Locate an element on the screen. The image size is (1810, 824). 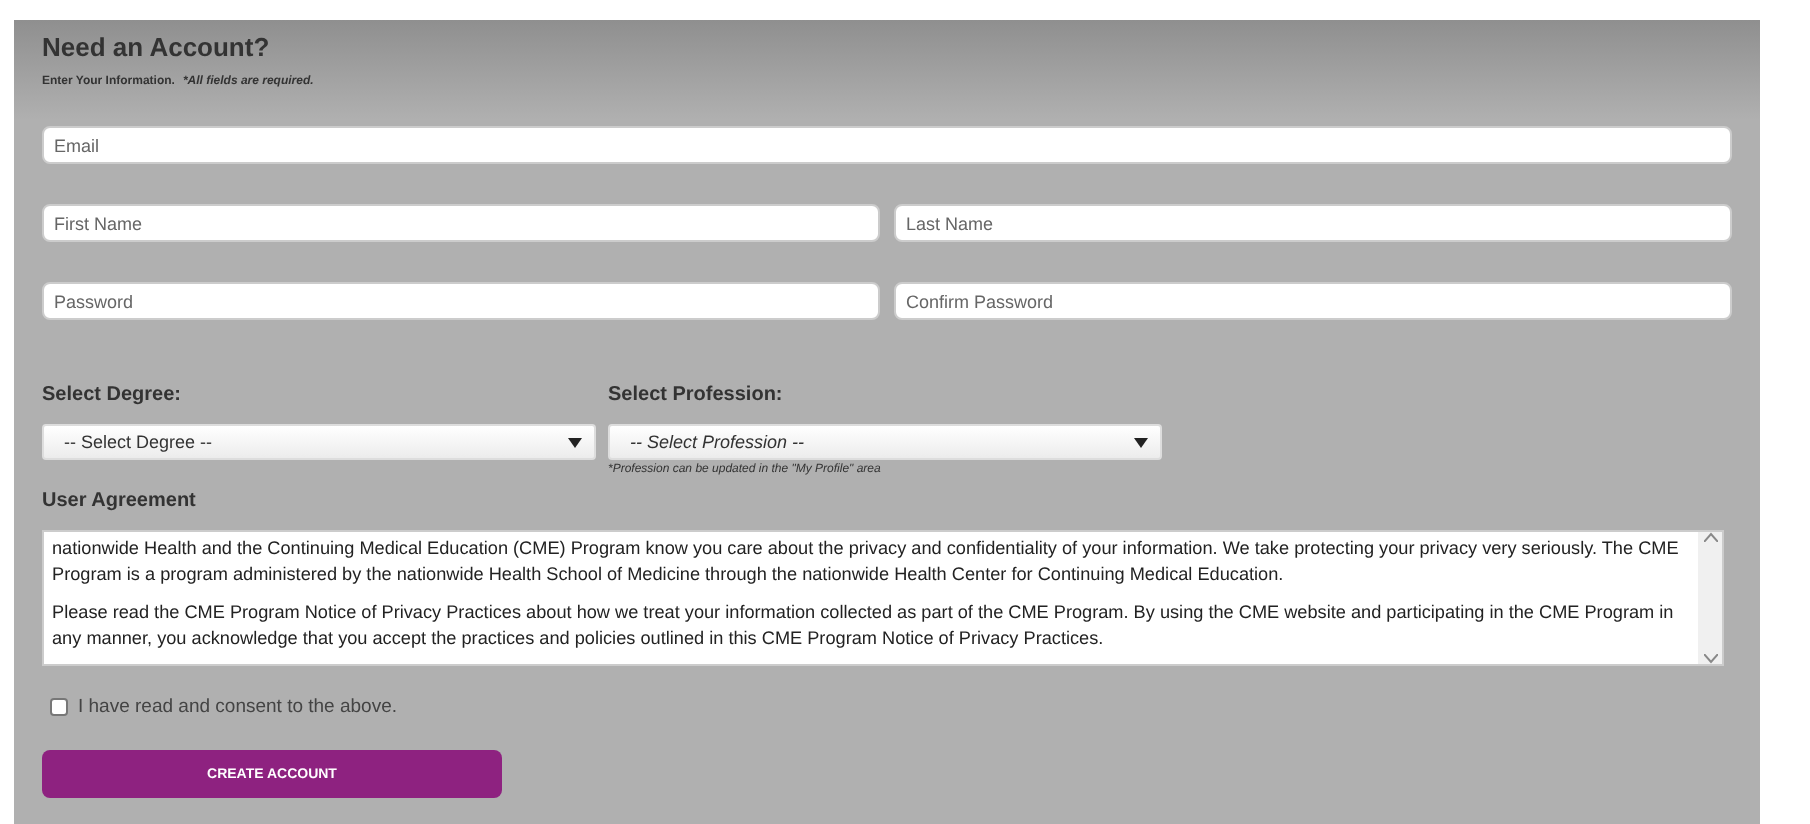
form-heading: Need an Account? is located at coordinates (157, 47).